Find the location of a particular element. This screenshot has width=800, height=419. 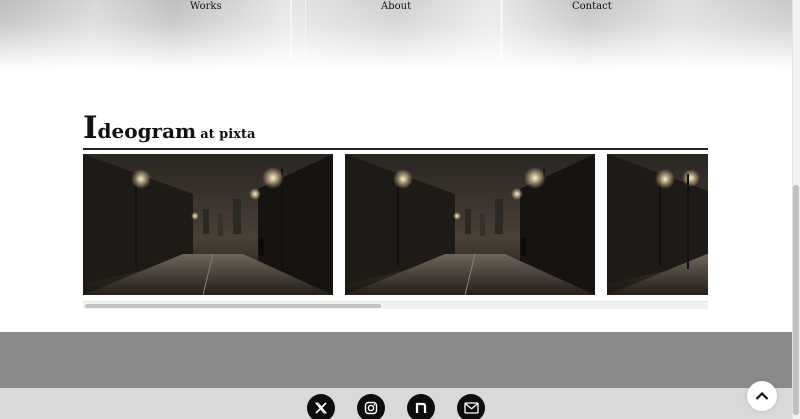

chevron-up-icon is located at coordinates (762, 395).